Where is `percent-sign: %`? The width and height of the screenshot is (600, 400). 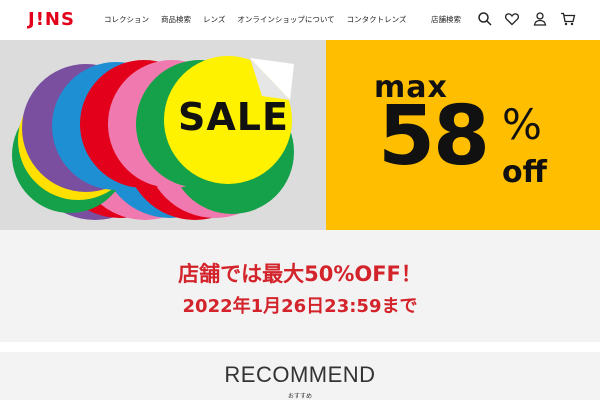 percent-sign: % is located at coordinates (522, 124).